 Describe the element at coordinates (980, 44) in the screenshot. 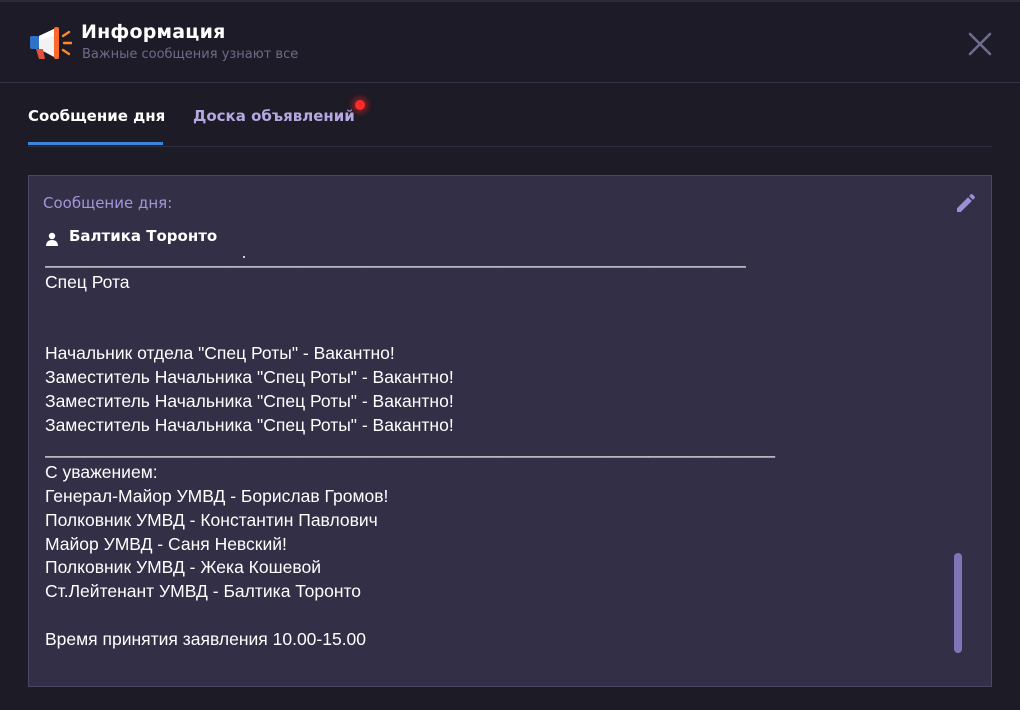

I see `close-icon` at that location.